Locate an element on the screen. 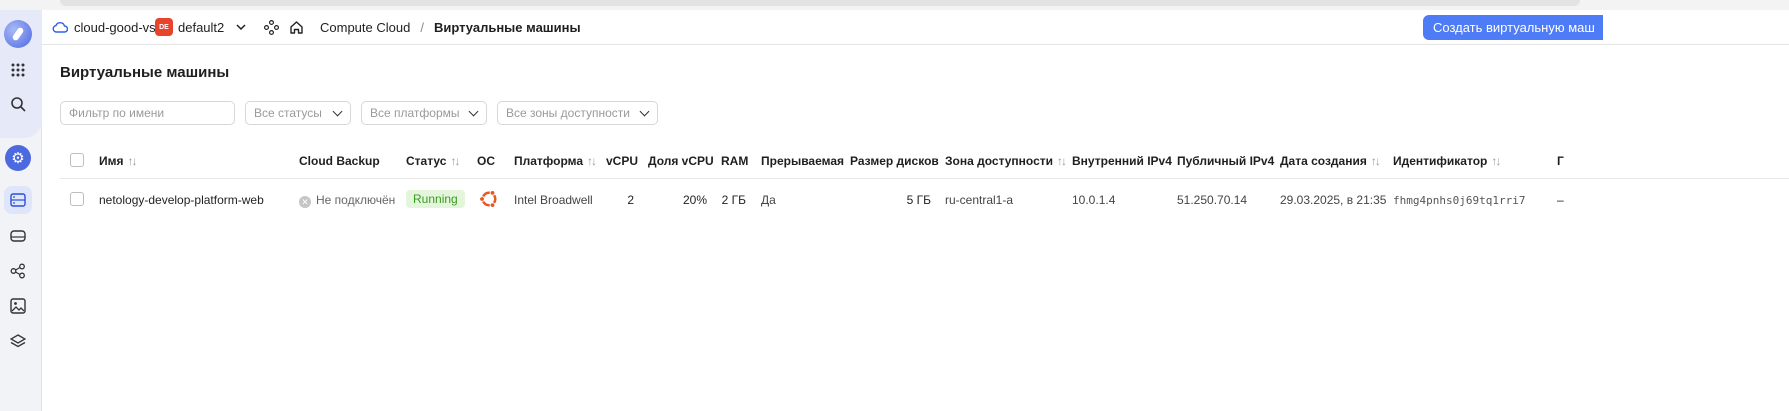 The height and width of the screenshot is (411, 1789). search-icon is located at coordinates (18, 104).